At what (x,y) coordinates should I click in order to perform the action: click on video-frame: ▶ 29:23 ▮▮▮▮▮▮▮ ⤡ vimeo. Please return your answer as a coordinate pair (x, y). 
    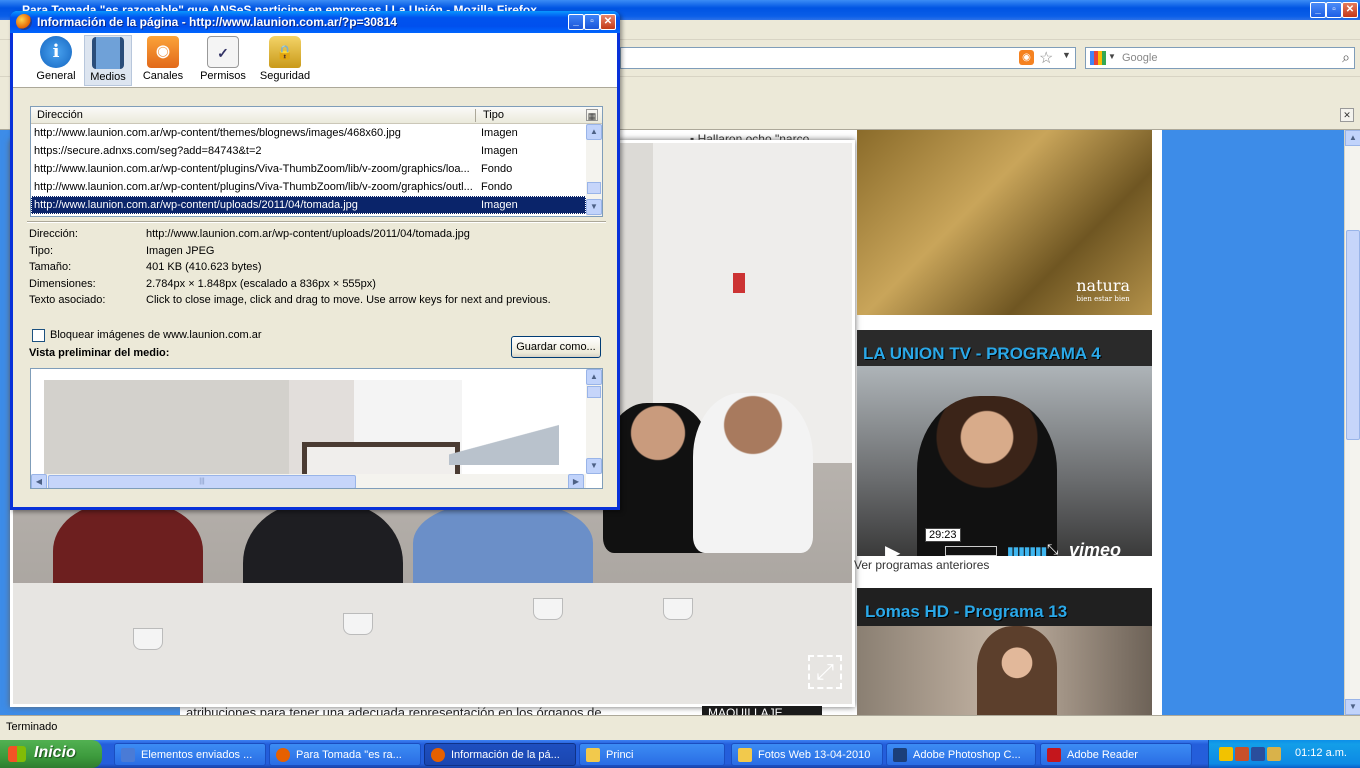
    Looking at the image, I should click on (1004, 461).